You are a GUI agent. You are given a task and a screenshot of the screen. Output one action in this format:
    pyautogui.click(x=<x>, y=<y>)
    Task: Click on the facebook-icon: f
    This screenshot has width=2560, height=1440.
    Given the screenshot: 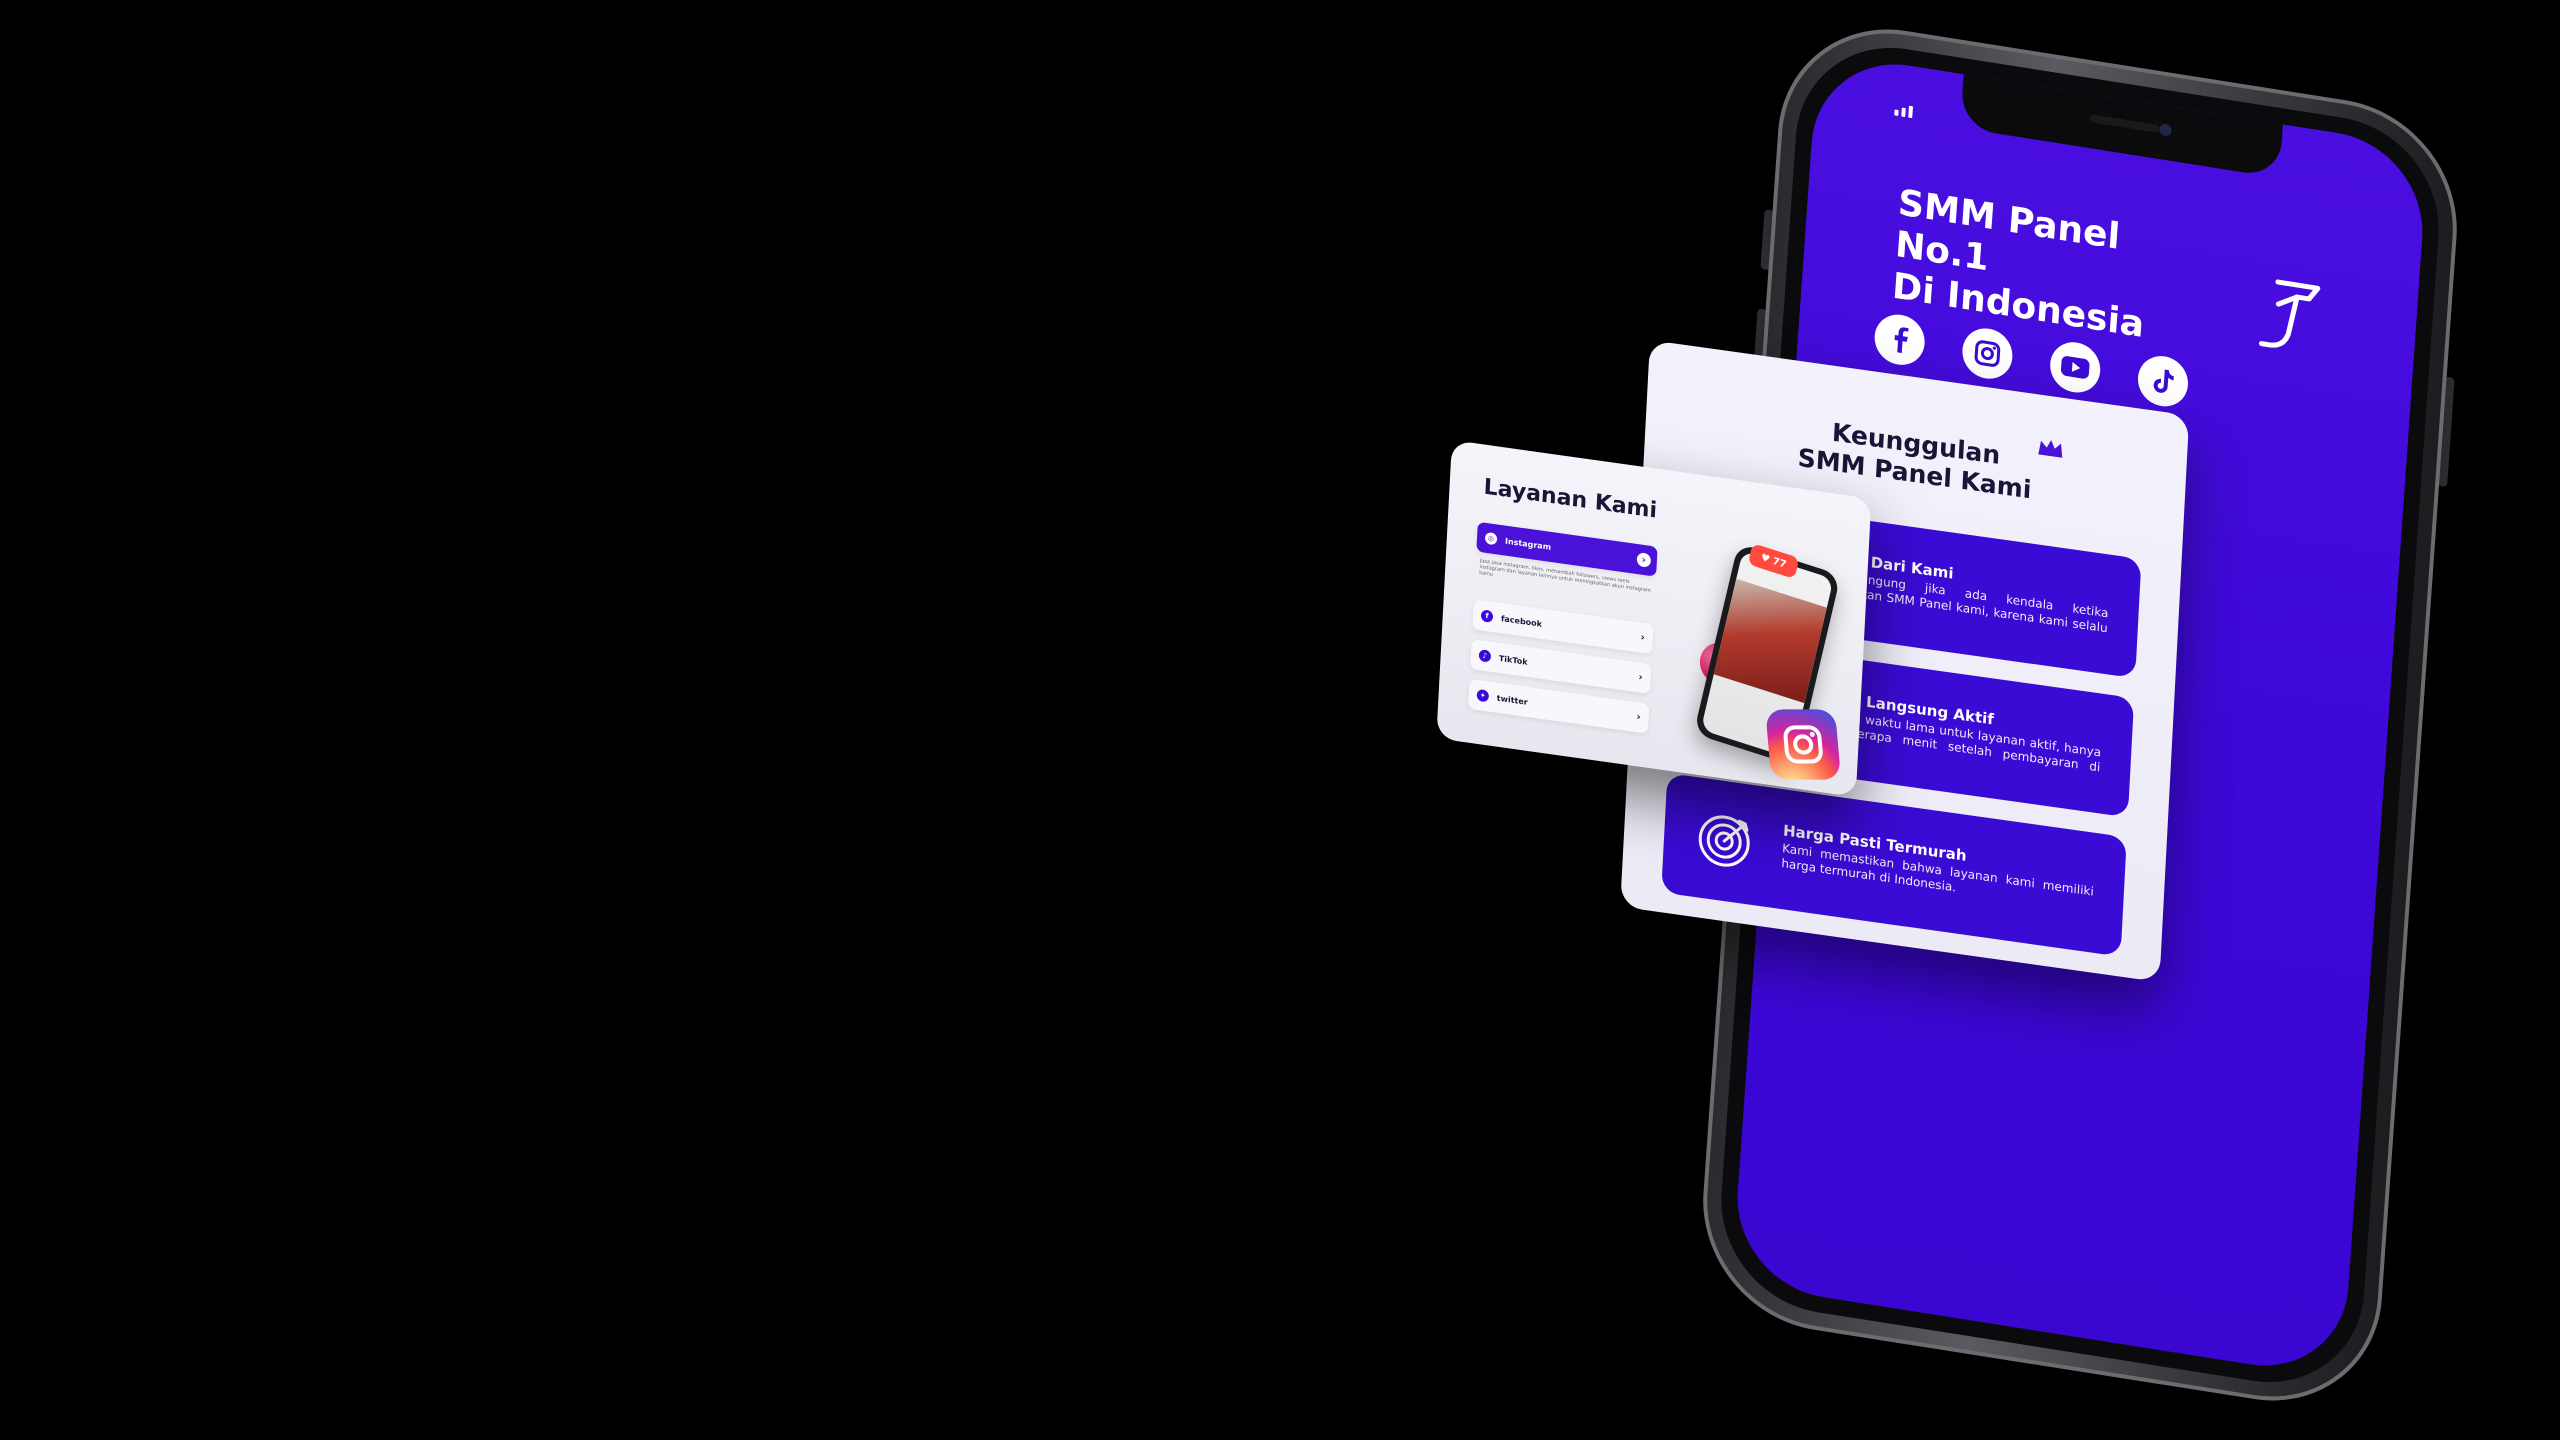 What is the action you would take?
    pyautogui.click(x=1487, y=616)
    